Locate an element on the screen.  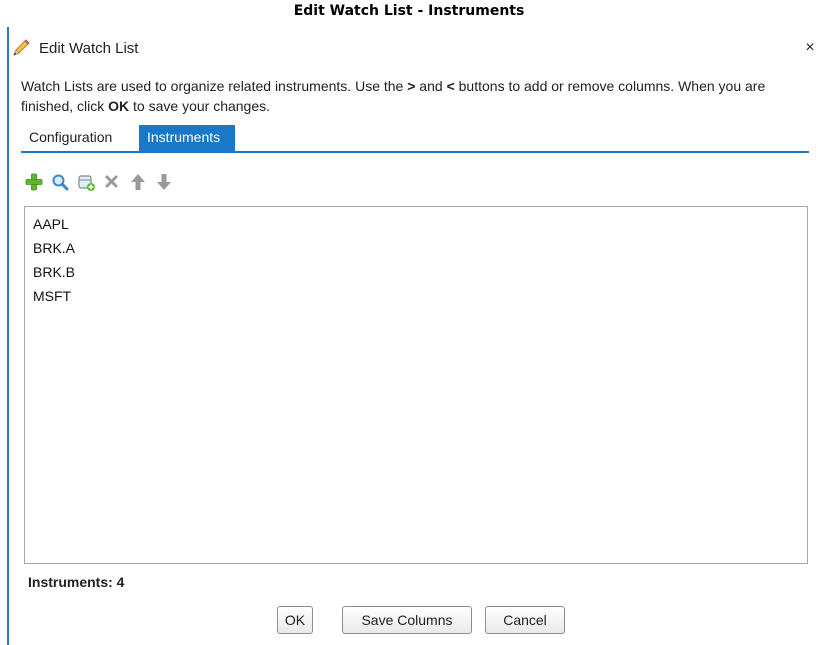
description-ok: OK is located at coordinates (119, 106).